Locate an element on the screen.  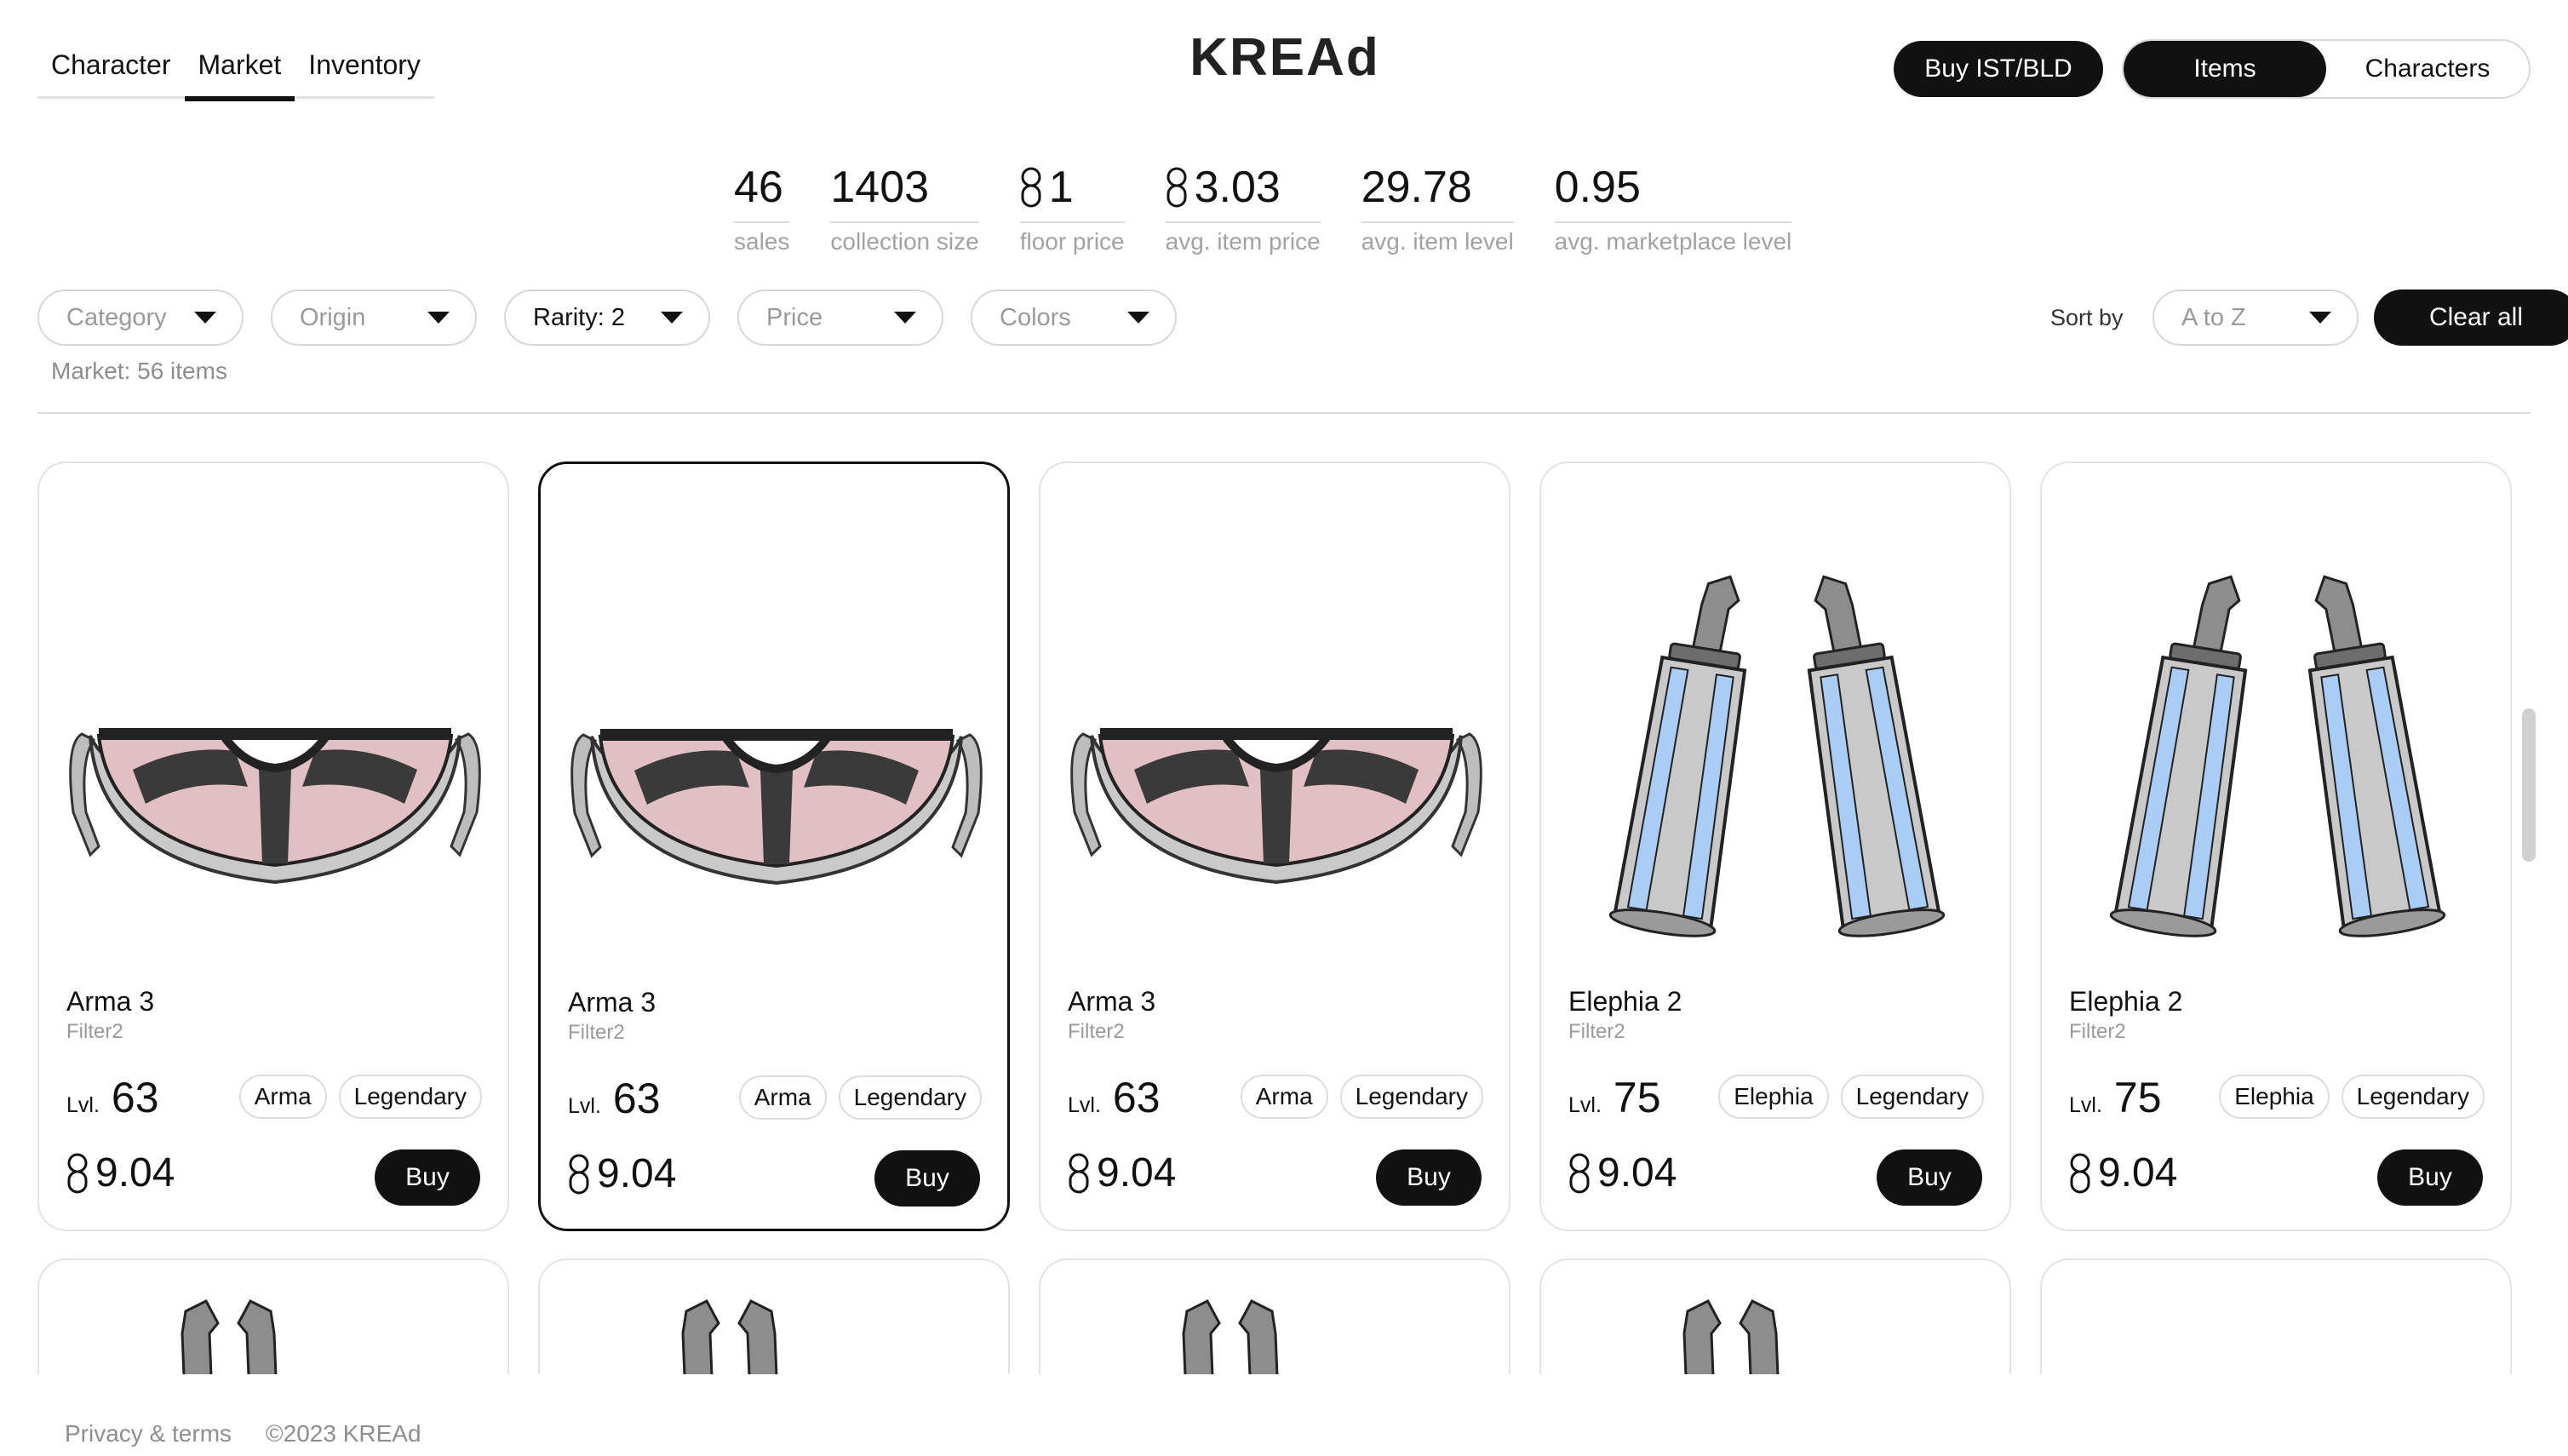
toggle-items: Items is located at coordinates (2225, 69).